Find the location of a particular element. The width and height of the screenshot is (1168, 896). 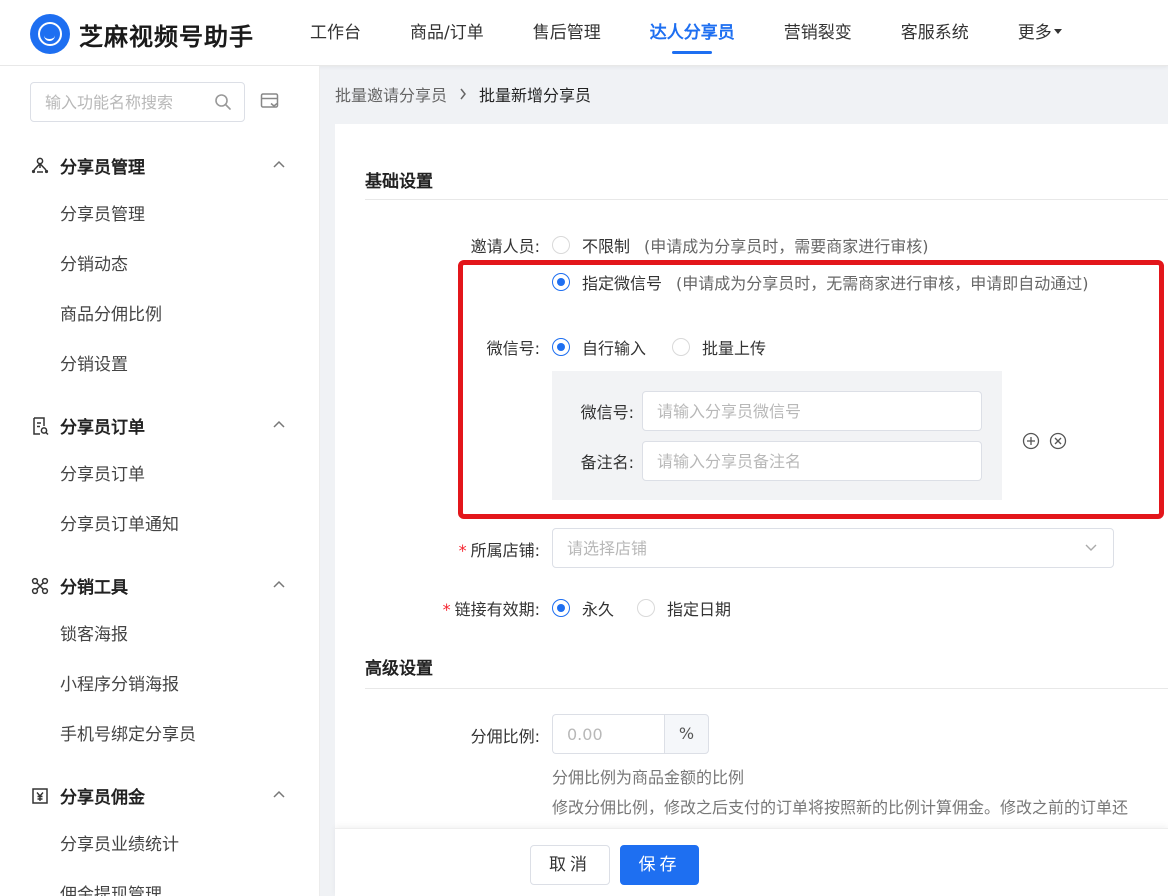

sidebar-item-distribution-activity: 分销动态 is located at coordinates (160, 265).